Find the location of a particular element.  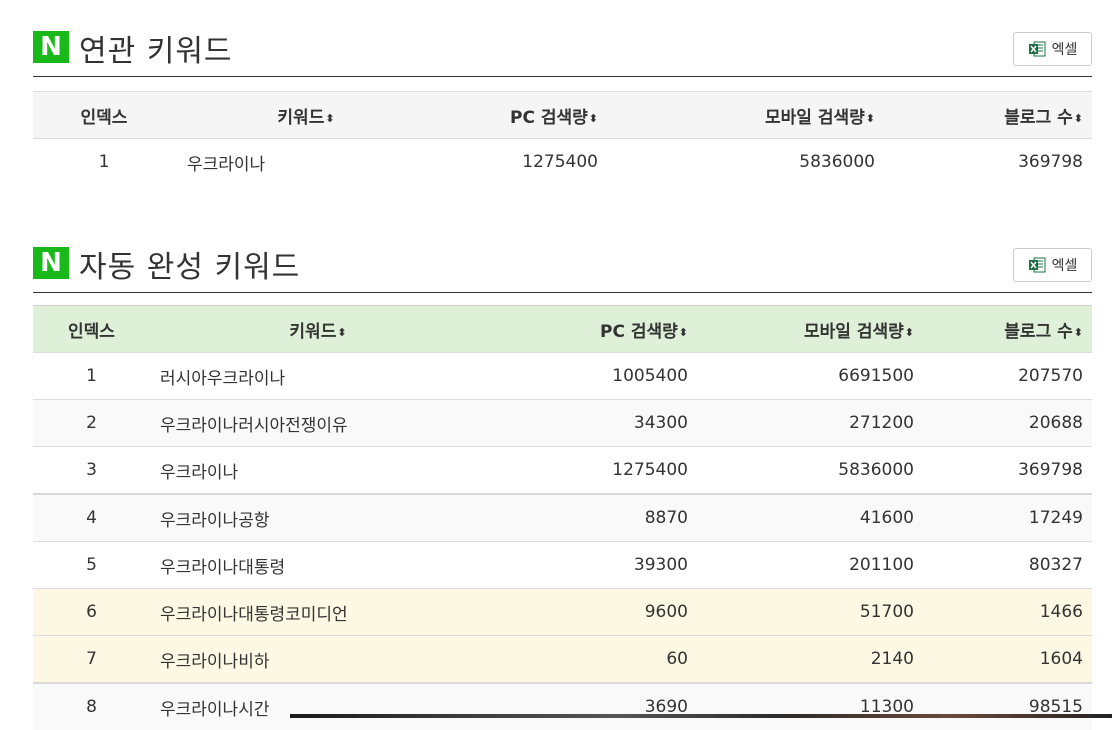

table-row: 6 우크라이나대통령코미디언 9600 51700 1466 is located at coordinates (562, 612).